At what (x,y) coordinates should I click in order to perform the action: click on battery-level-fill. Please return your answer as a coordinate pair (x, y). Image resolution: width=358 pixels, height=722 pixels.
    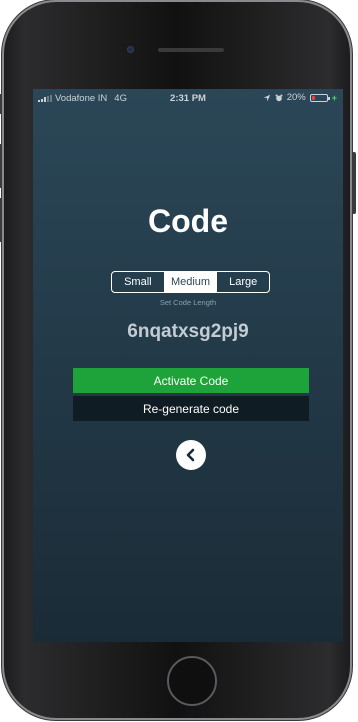
    Looking at the image, I should click on (313, 97).